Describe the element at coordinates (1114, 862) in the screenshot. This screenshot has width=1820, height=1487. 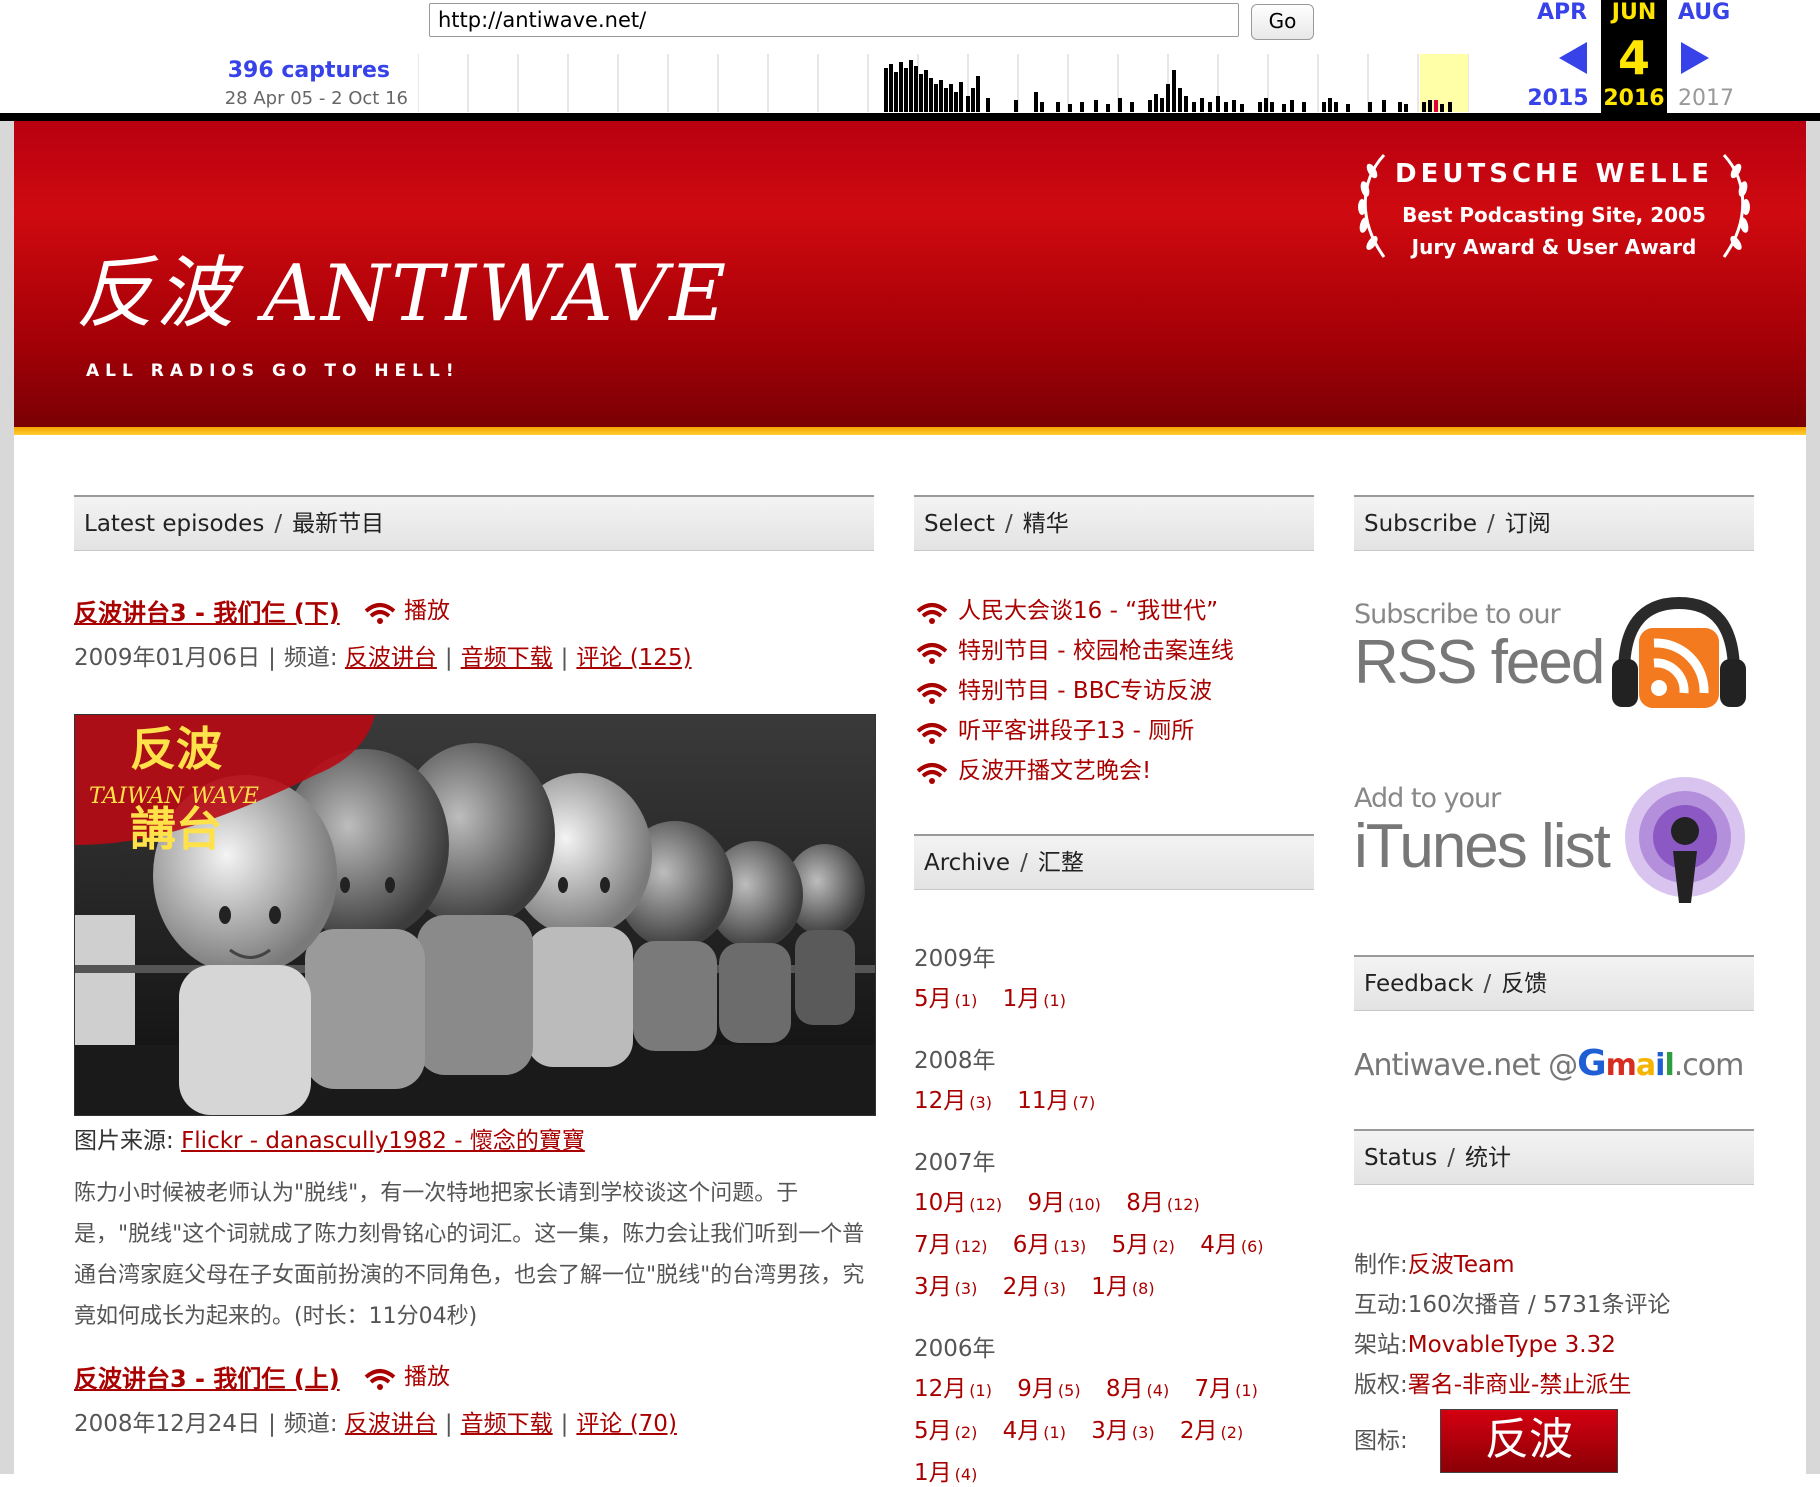
I see `archive-heading: Archive / 汇整` at that location.